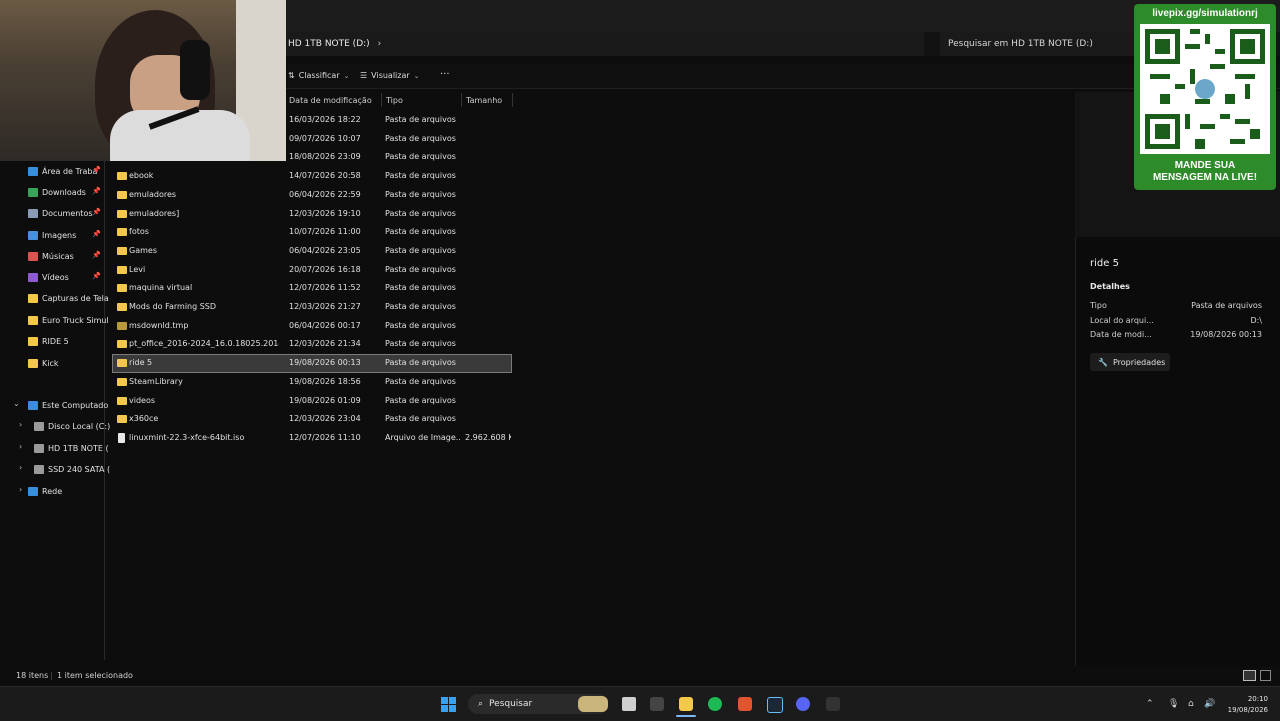 This screenshot has height=721, width=1280. I want to click on more-options-button: ···, so click(445, 74).